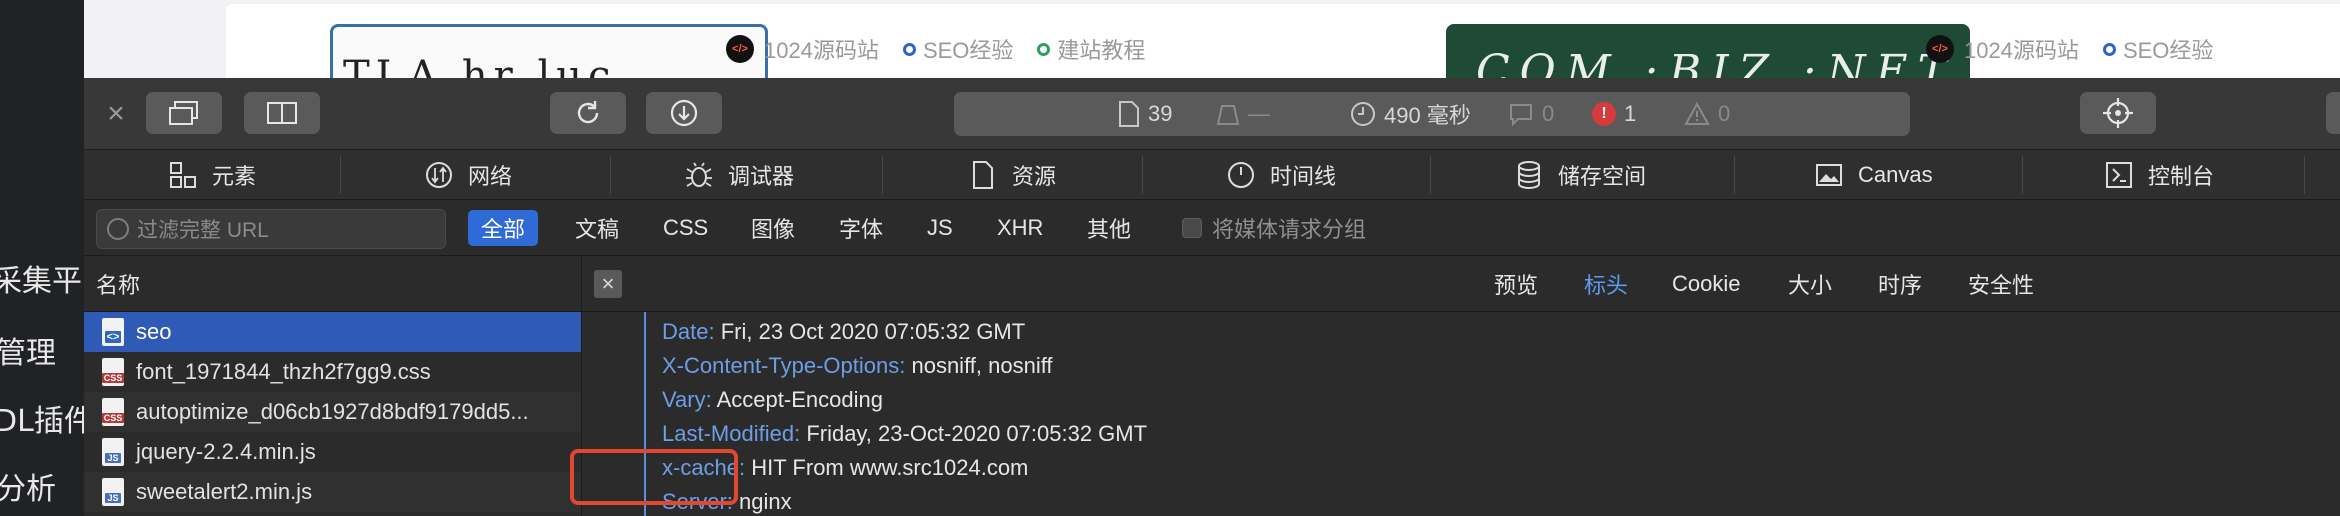 This screenshot has width=2340, height=516. What do you see at coordinates (113, 372) in the screenshot?
I see `css-file-icon: CSS` at bounding box center [113, 372].